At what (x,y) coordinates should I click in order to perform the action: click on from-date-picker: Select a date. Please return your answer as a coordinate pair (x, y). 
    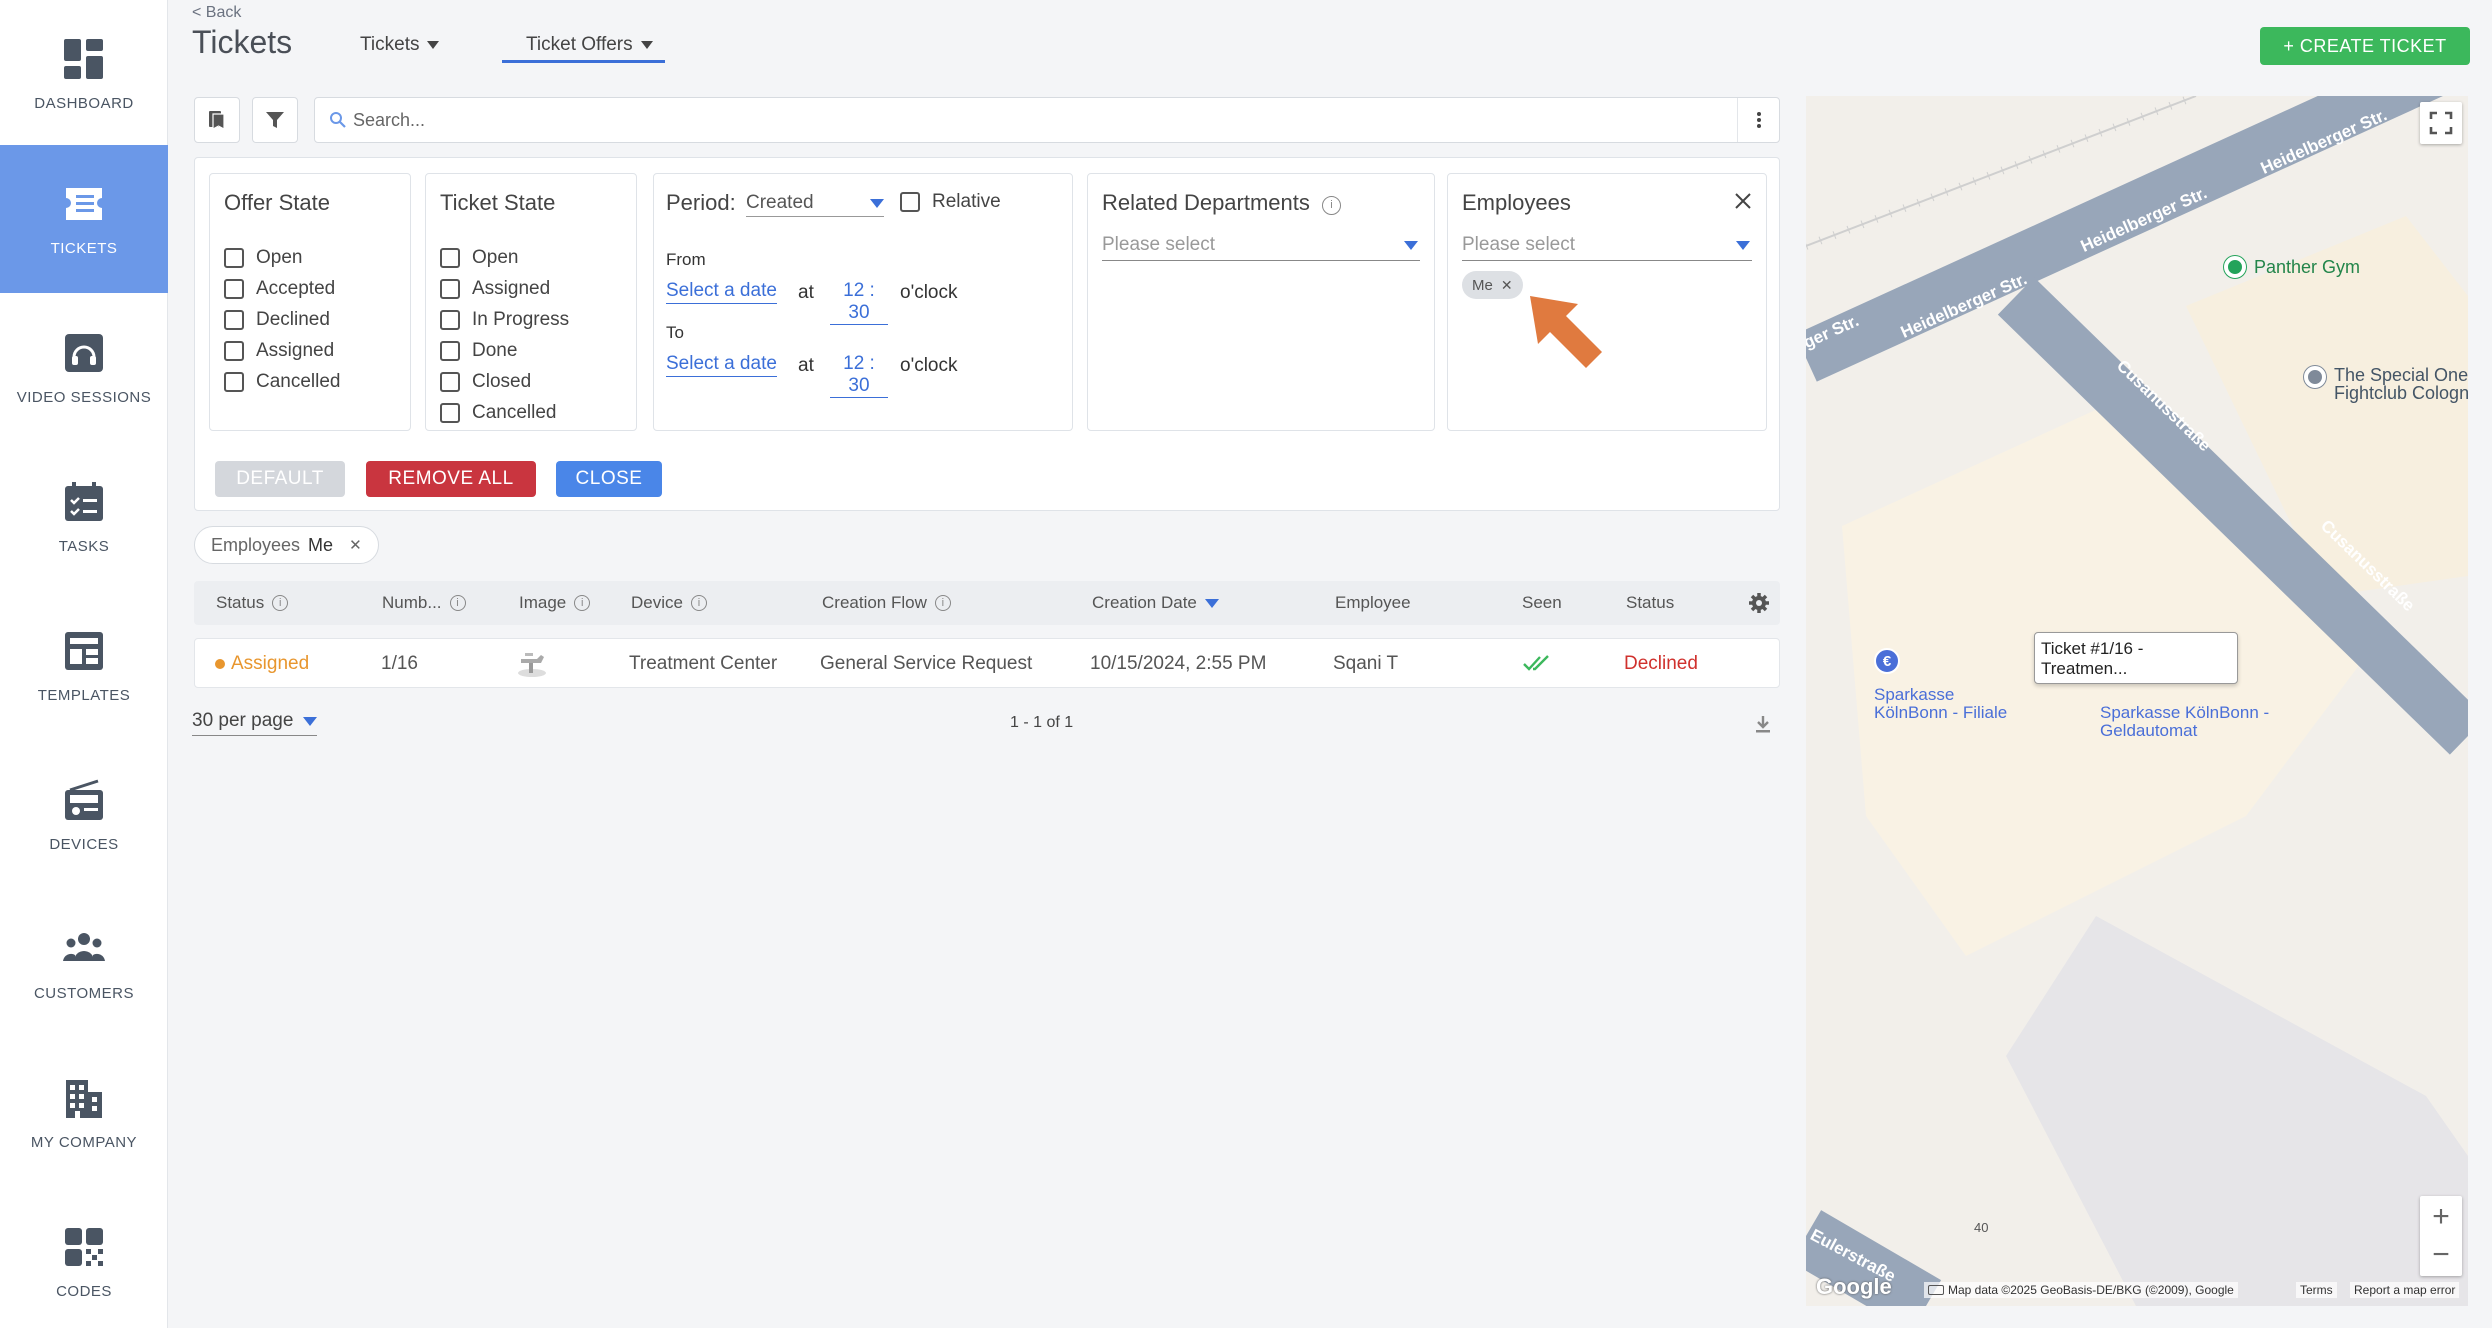
    Looking at the image, I should click on (721, 292).